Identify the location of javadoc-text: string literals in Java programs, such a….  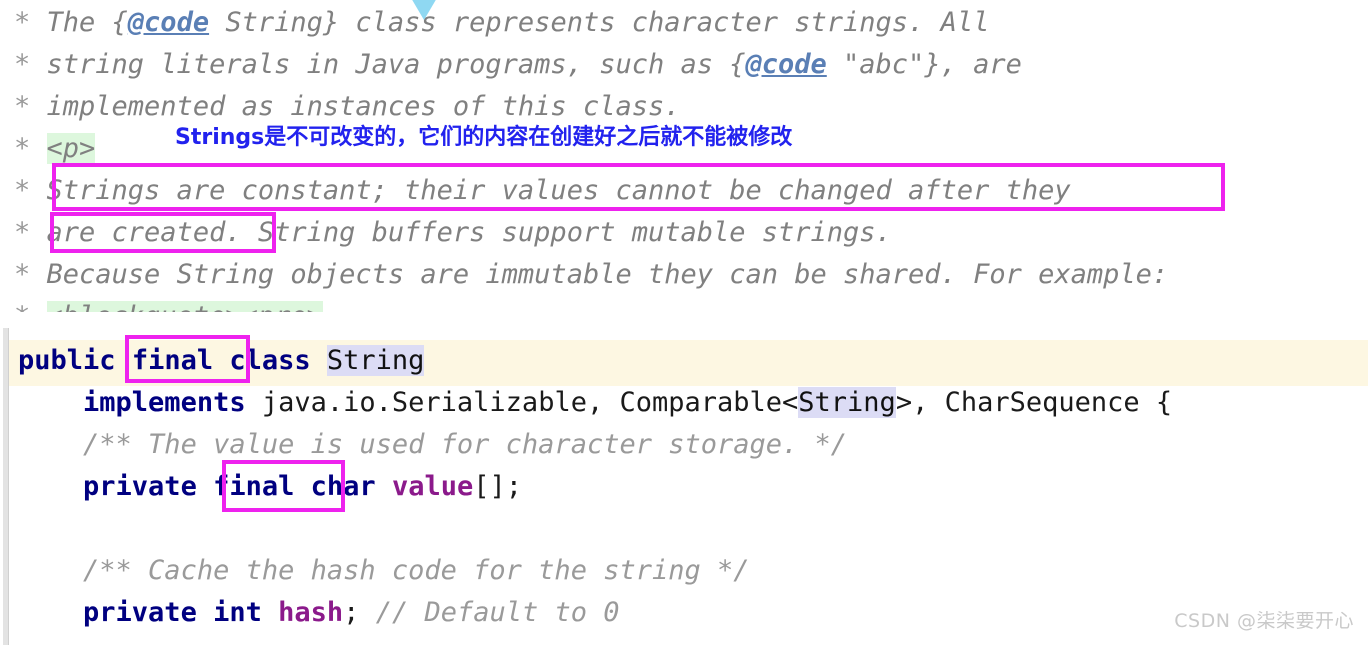
(396, 64).